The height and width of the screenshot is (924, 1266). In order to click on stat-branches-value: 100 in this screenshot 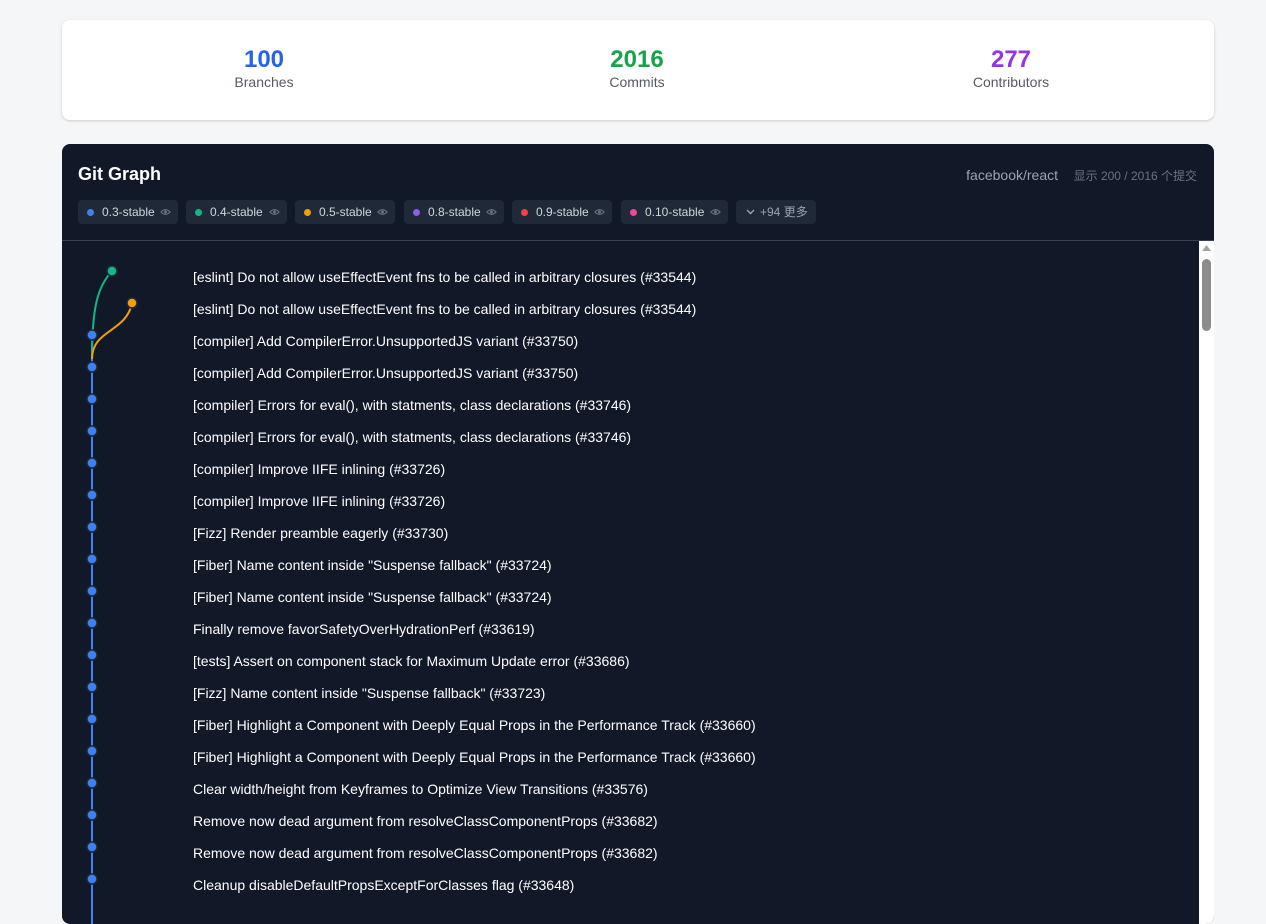, I will do `click(264, 59)`.